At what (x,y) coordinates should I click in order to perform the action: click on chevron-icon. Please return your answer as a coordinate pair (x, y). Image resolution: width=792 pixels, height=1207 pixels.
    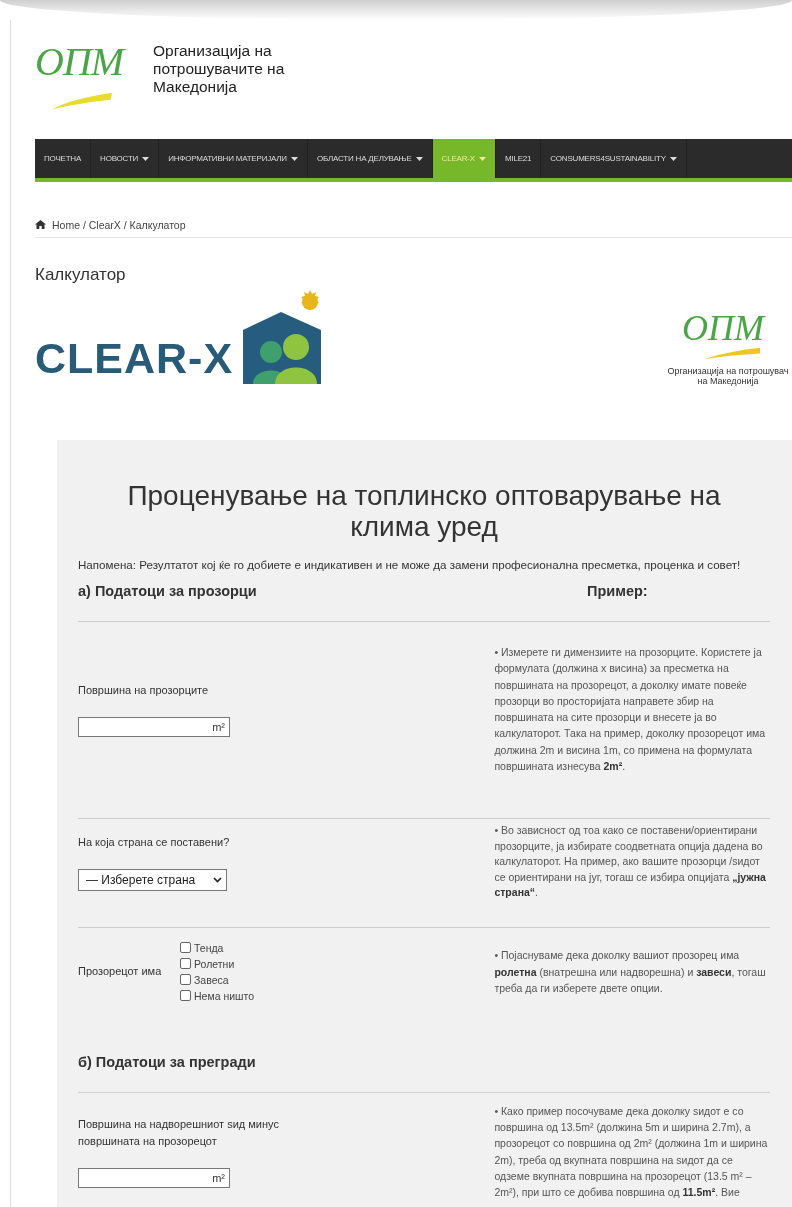
    Looking at the image, I should click on (217, 879).